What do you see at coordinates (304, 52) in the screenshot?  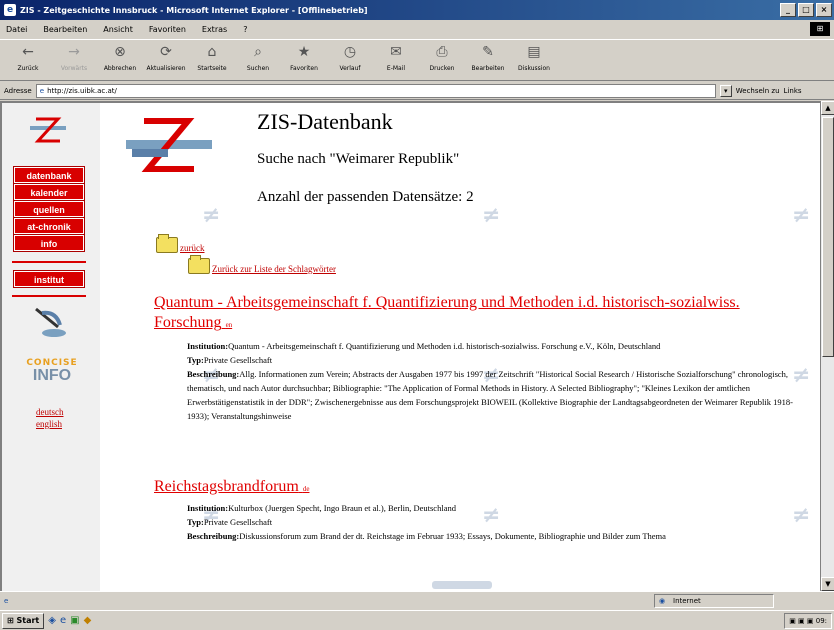 I see `favorites-icon: ★` at bounding box center [304, 52].